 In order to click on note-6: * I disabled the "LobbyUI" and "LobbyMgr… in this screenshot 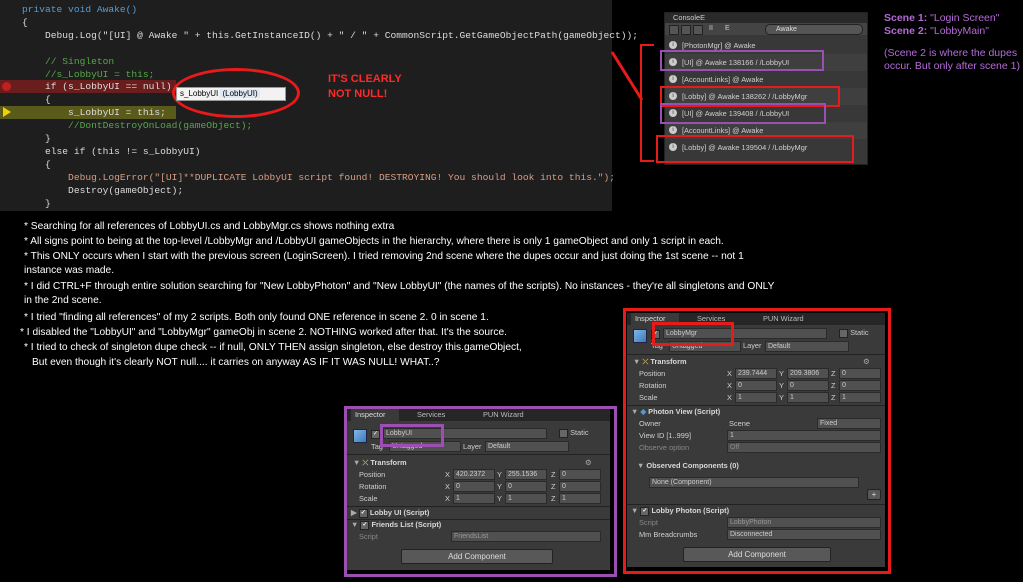, I will do `click(263, 332)`.